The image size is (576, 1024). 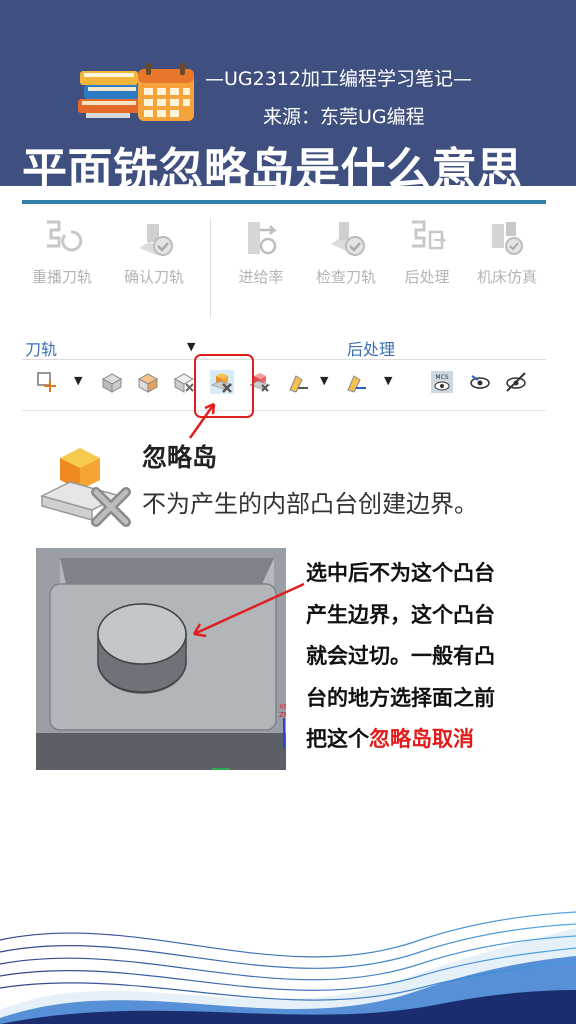 I want to click on eye-display-icon, so click(x=480, y=382).